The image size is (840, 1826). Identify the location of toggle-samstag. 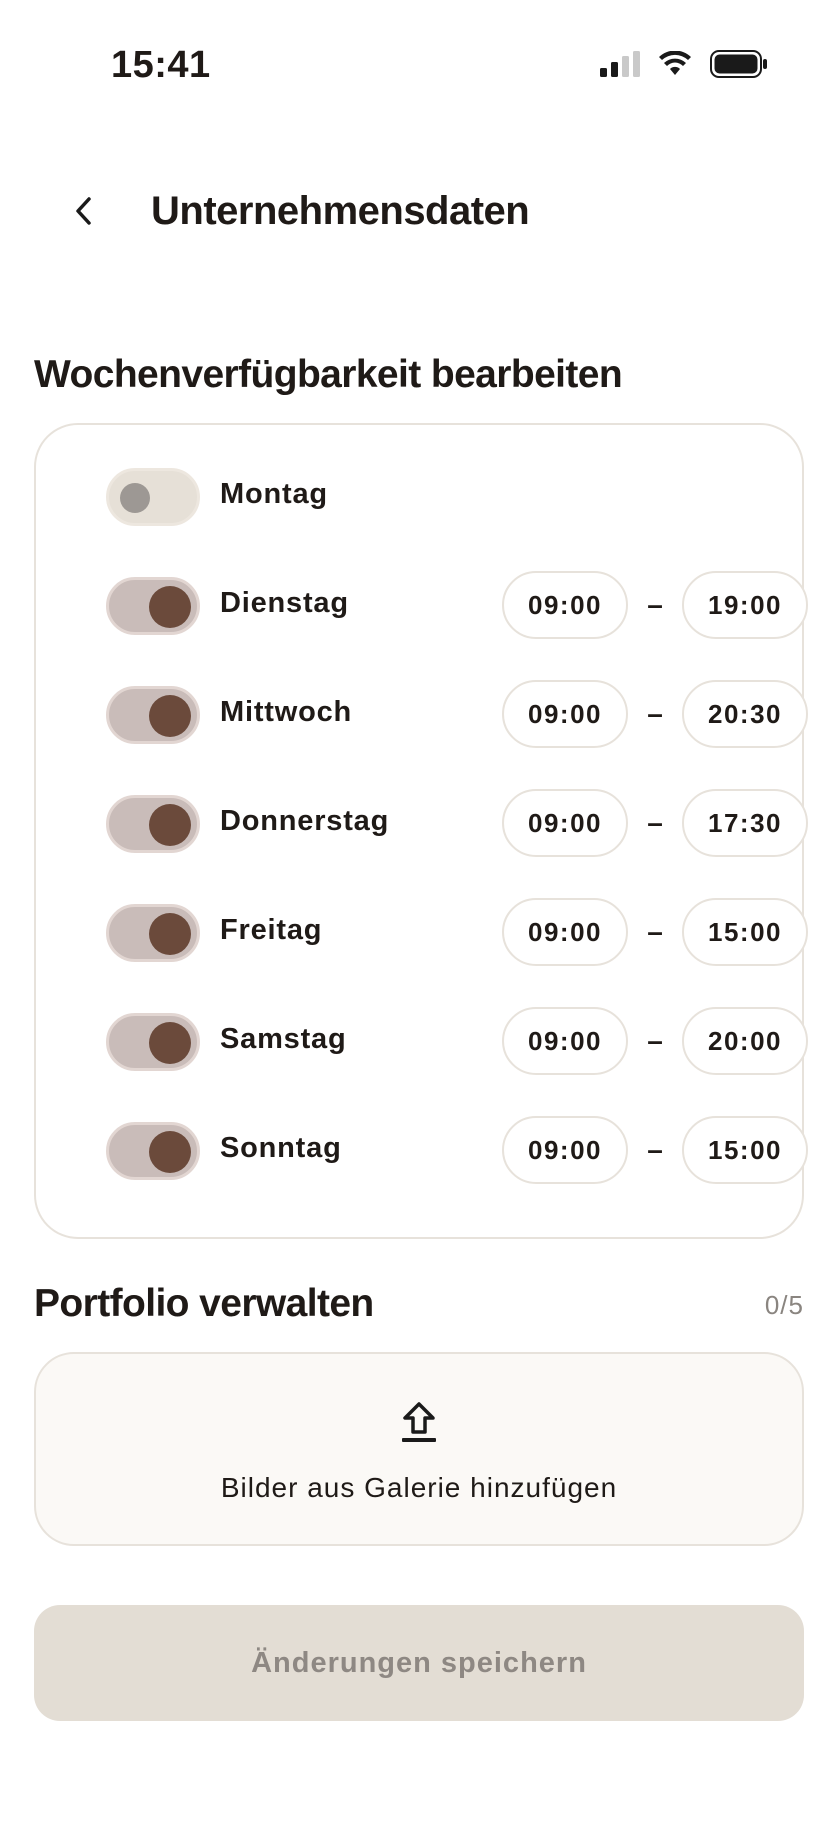
(153, 1042).